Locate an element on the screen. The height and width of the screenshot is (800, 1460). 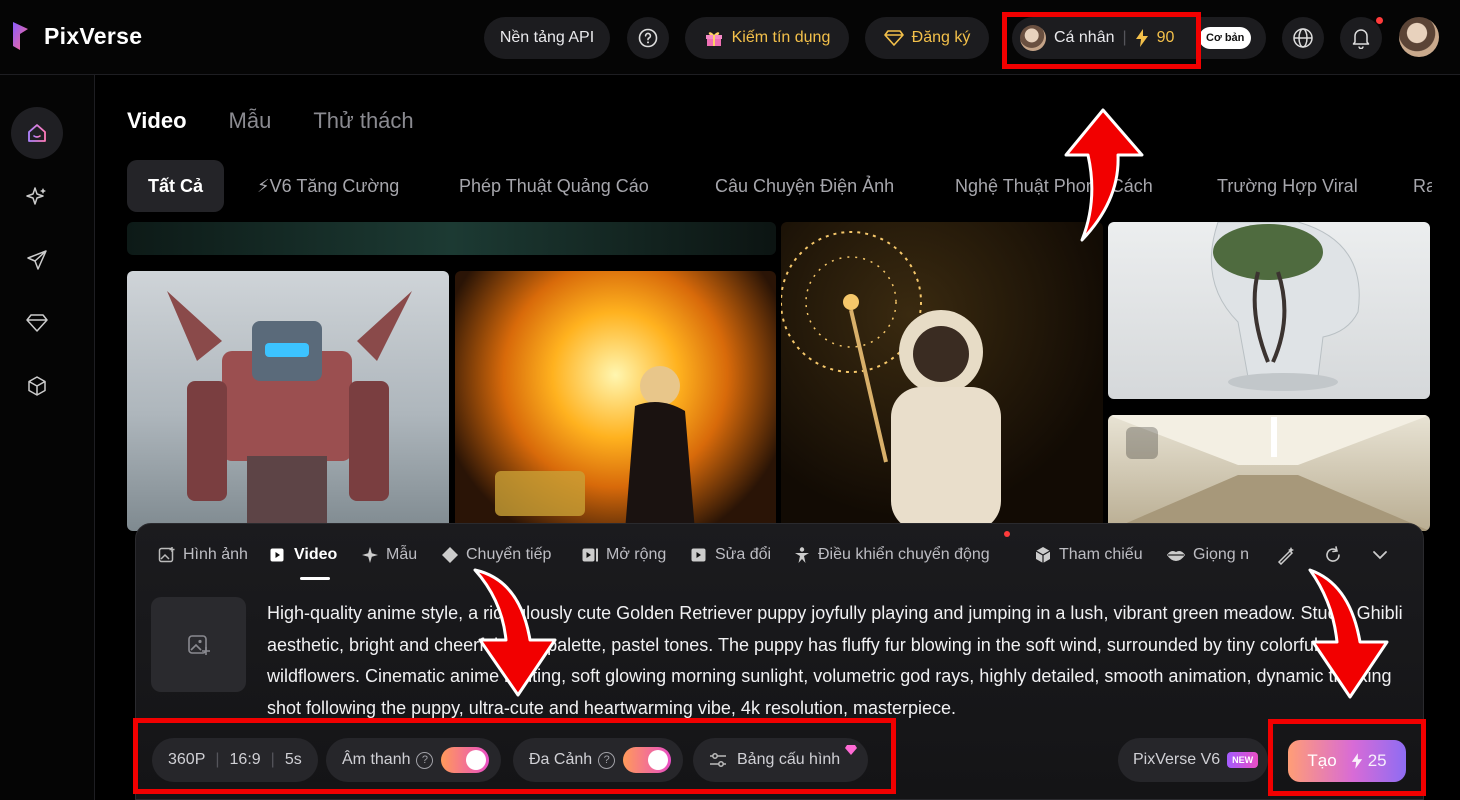
sidebar-create is located at coordinates (37, 197).